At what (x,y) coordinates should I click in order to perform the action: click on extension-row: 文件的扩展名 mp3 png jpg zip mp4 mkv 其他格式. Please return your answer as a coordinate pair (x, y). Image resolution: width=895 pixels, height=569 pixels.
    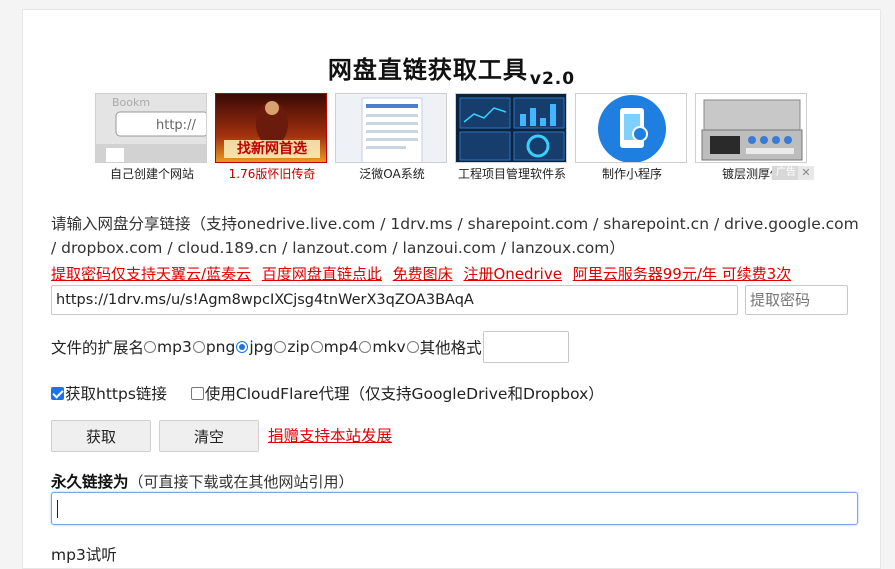
    Looking at the image, I should click on (310, 347).